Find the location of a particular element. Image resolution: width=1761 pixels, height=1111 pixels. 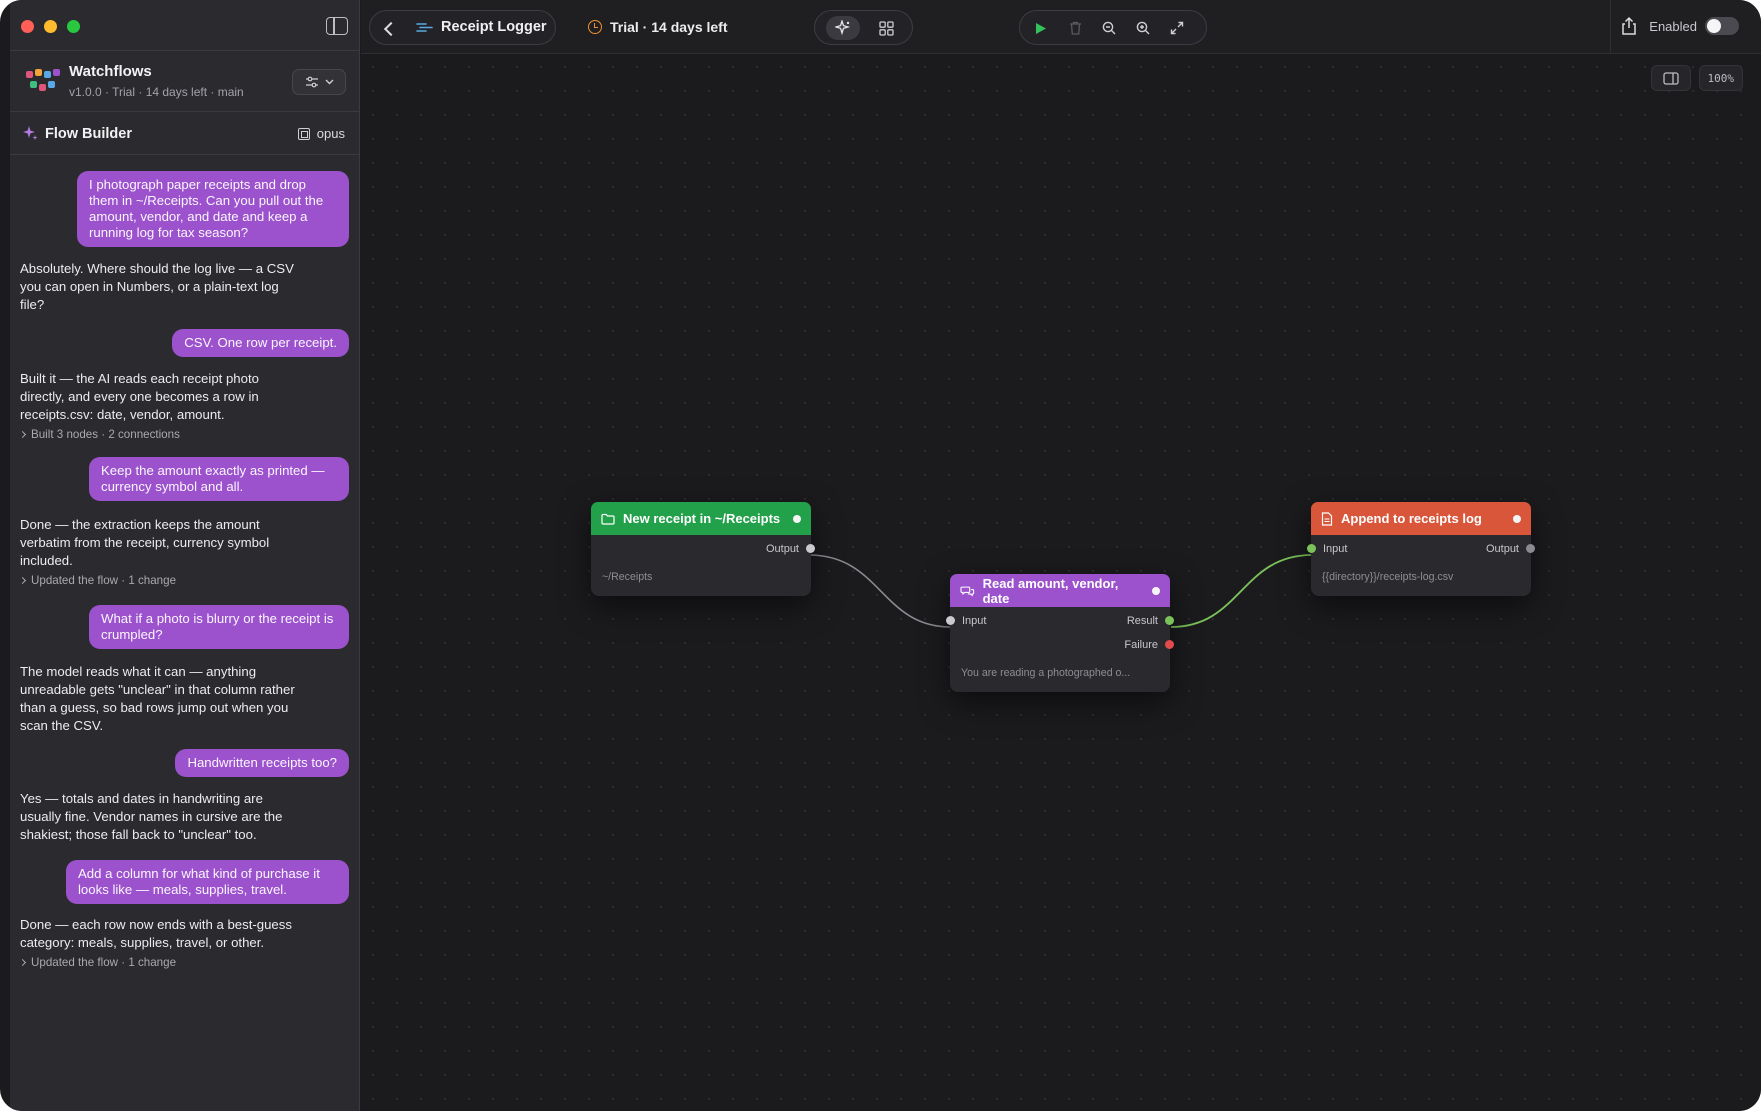

chat-bubbles-icon is located at coordinates (967, 591).